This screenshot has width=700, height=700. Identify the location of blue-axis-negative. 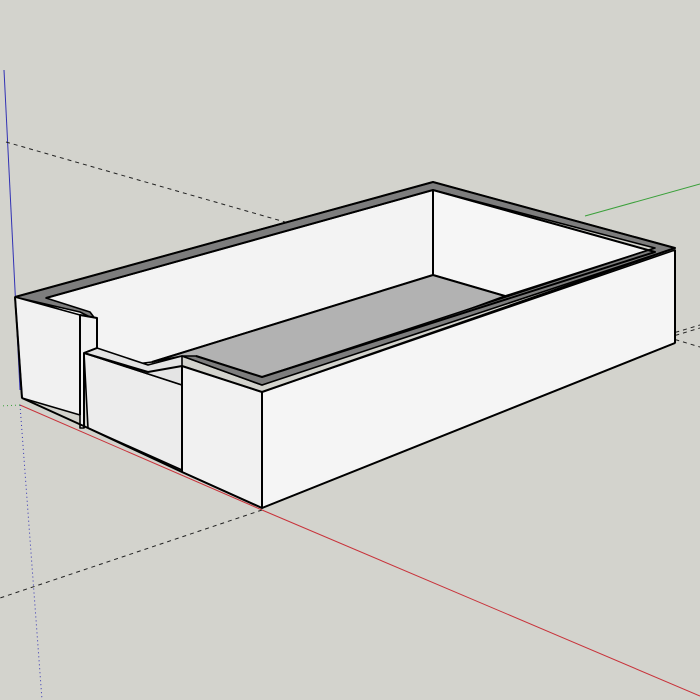
(31, 552).